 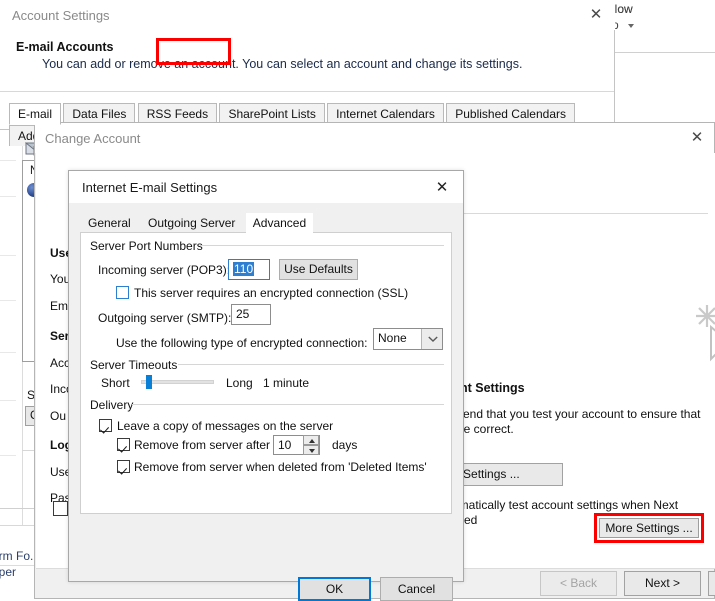 What do you see at coordinates (115, 383) in the screenshot?
I see `timeout-short-label: Short` at bounding box center [115, 383].